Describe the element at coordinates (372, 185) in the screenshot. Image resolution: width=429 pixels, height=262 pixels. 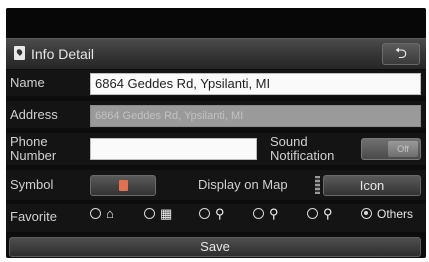
I see `display-mode-button: Icon` at that location.